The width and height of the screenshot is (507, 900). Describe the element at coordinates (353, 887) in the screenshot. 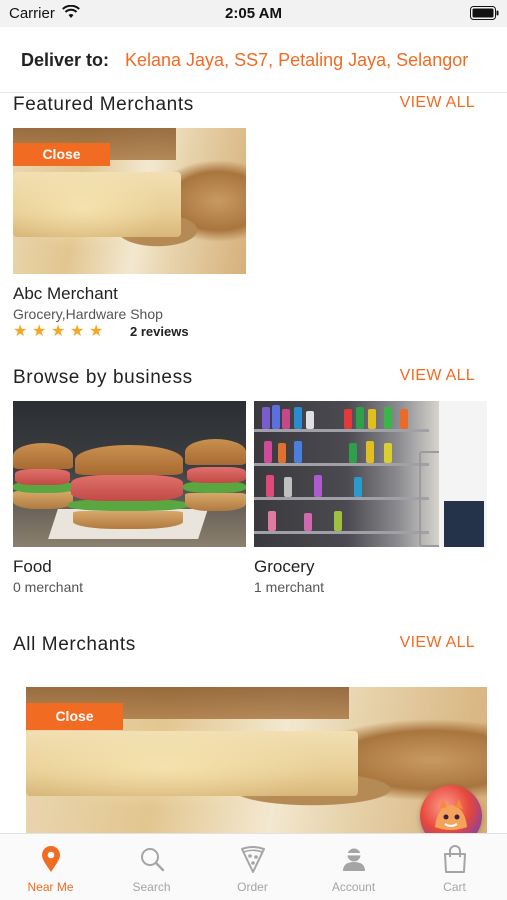

I see `tab-label: Account` at that location.